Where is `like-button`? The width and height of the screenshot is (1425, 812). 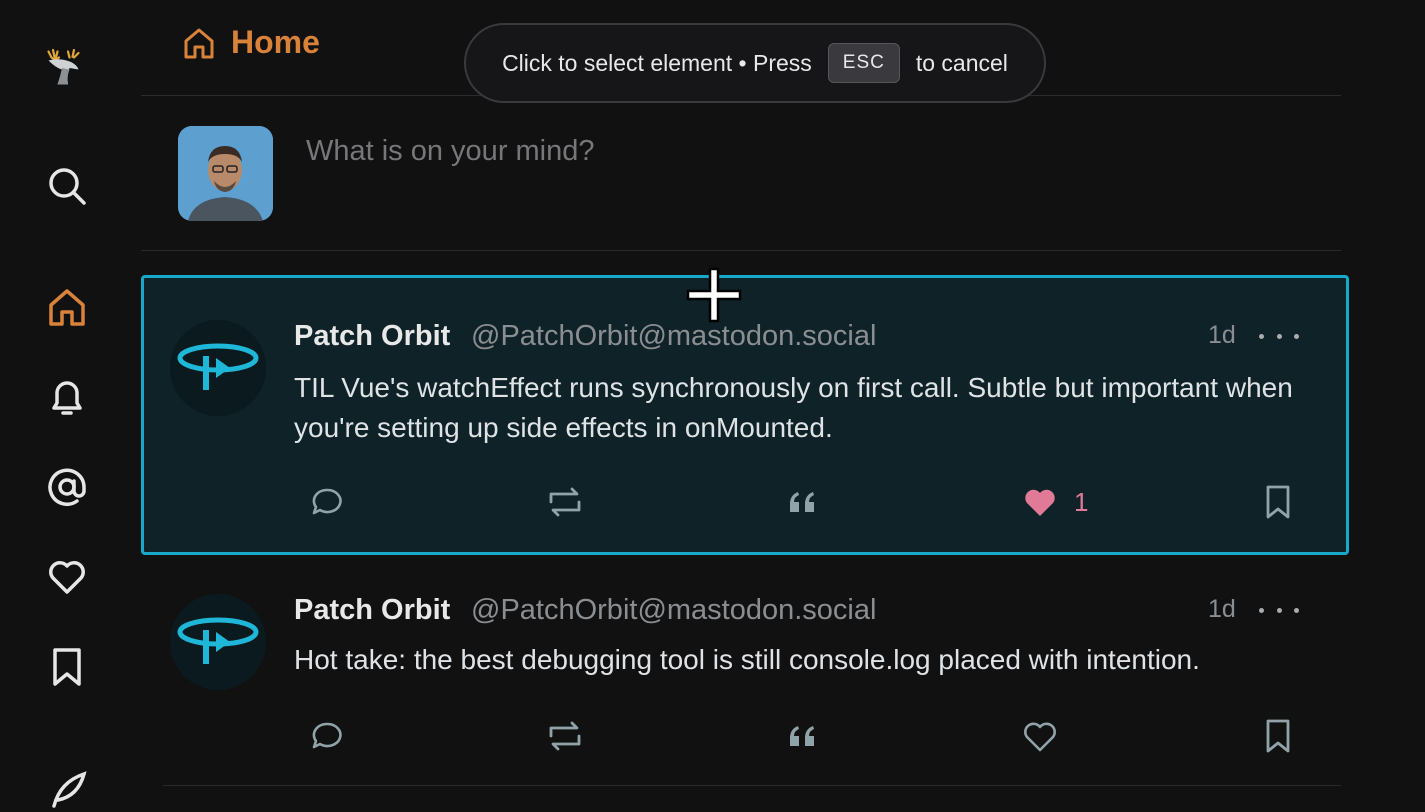
like-button is located at coordinates (1040, 736).